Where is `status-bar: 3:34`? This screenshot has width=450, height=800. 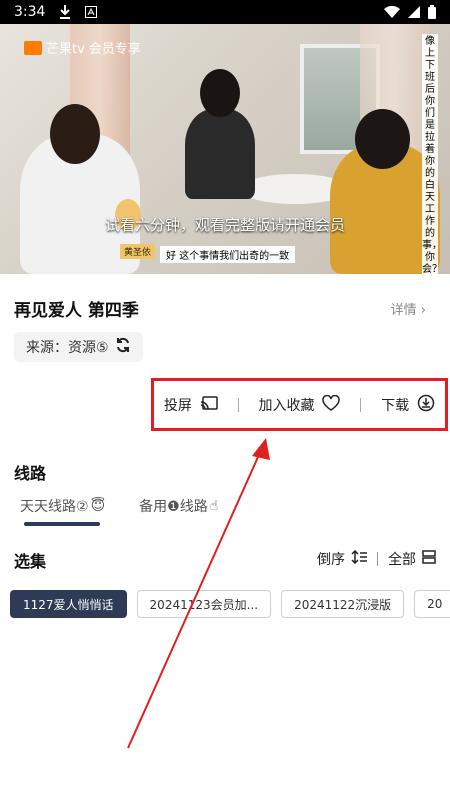
status-bar: 3:34 is located at coordinates (225, 12).